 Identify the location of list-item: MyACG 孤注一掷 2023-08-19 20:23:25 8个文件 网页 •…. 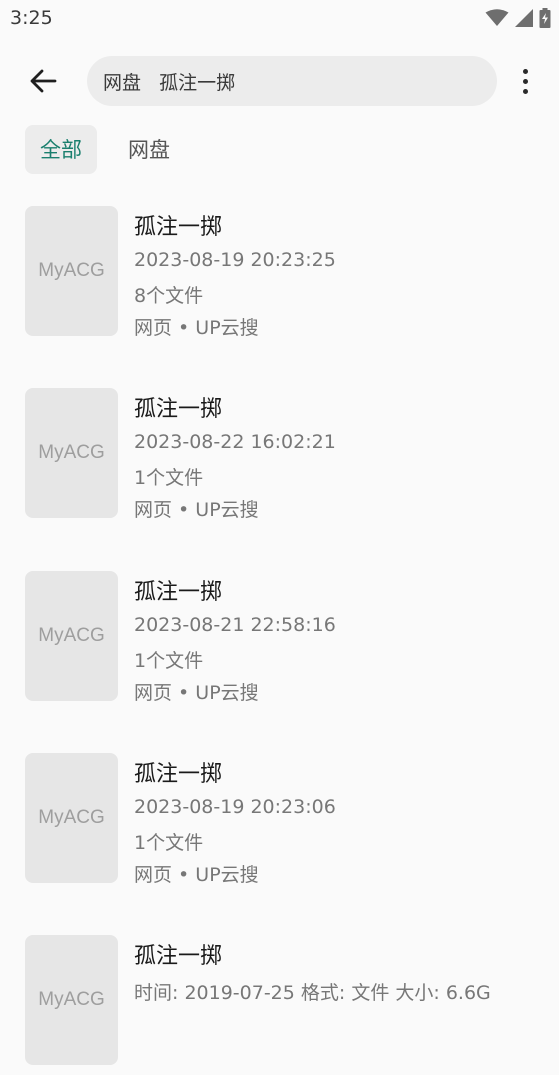
(279, 276).